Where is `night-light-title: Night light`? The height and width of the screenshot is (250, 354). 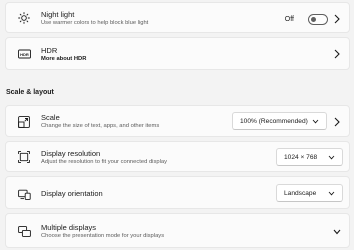
night-light-title: Night light is located at coordinates (58, 14).